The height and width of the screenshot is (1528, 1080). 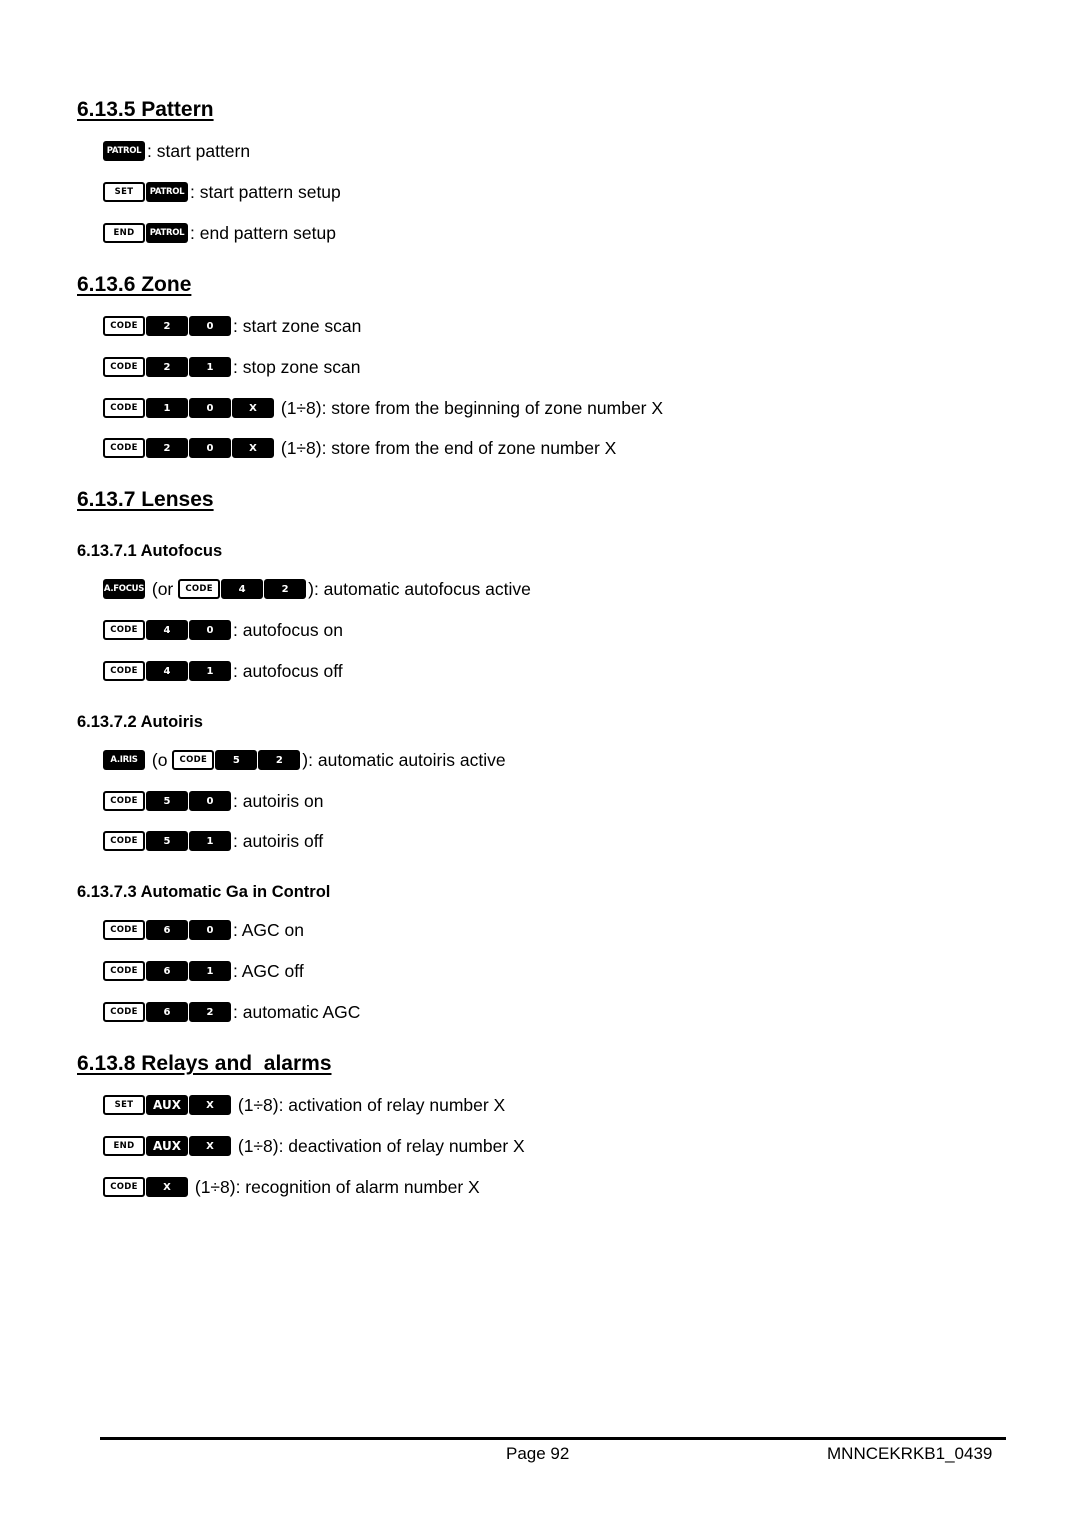 I want to click on autofocus-row-on: CODE 4 0: autofocus on, so click(x=223, y=630).